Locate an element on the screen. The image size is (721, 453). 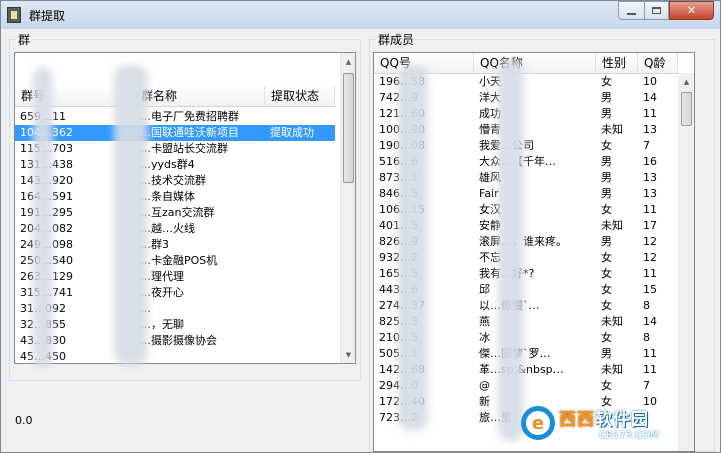
table-row: 204…082…越…火线 is located at coordinates (175, 229).